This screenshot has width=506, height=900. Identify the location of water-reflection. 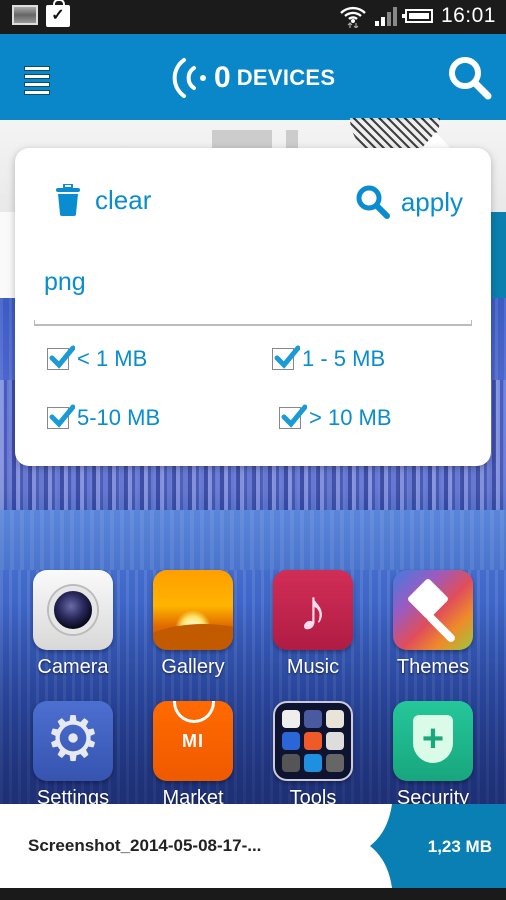
(253, 540).